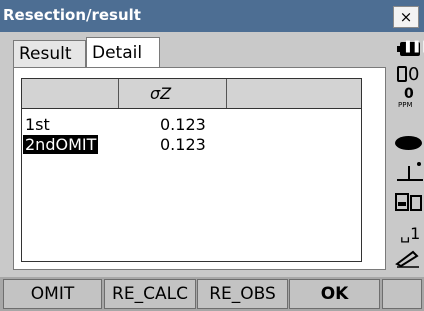 Image resolution: width=424 pixels, height=311 pixels. I want to click on row-2-label-selected: 2ndOMIT, so click(61, 144).